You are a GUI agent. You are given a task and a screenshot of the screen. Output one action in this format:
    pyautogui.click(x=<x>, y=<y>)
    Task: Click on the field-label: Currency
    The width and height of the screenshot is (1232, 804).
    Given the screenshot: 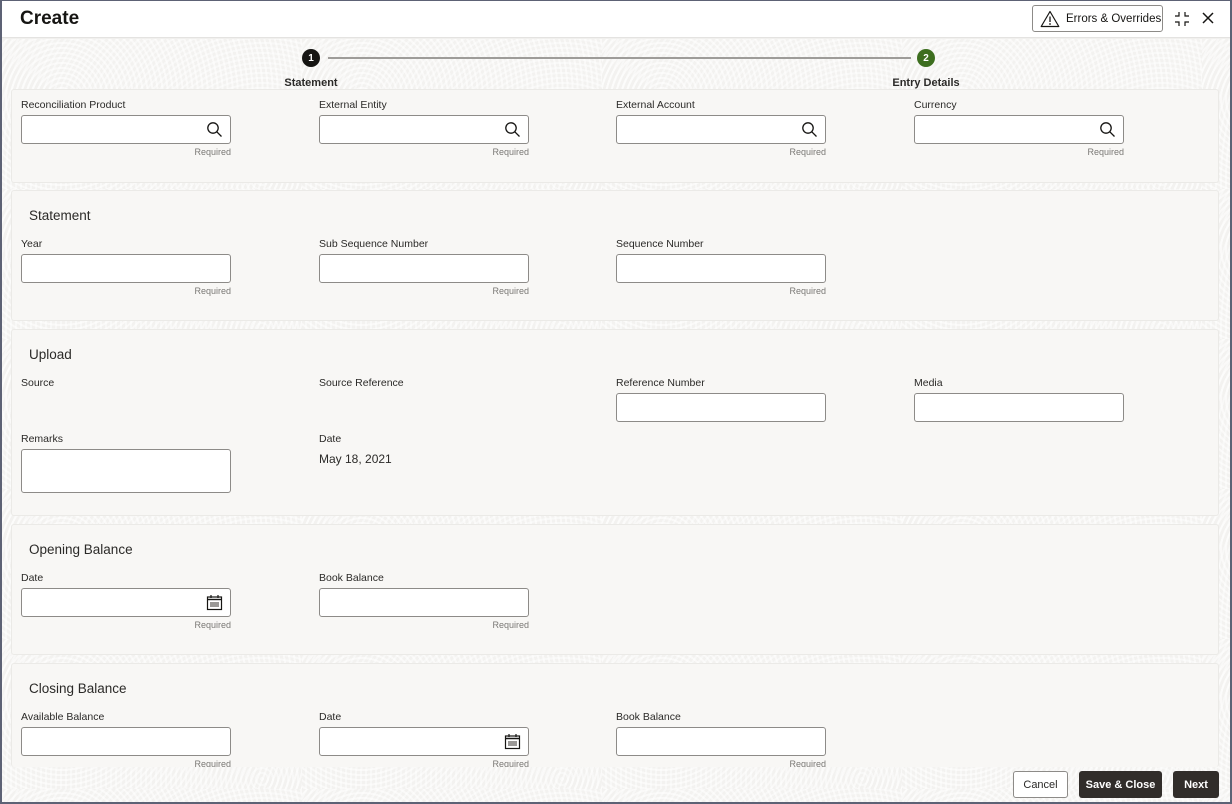 What is the action you would take?
    pyautogui.click(x=935, y=105)
    